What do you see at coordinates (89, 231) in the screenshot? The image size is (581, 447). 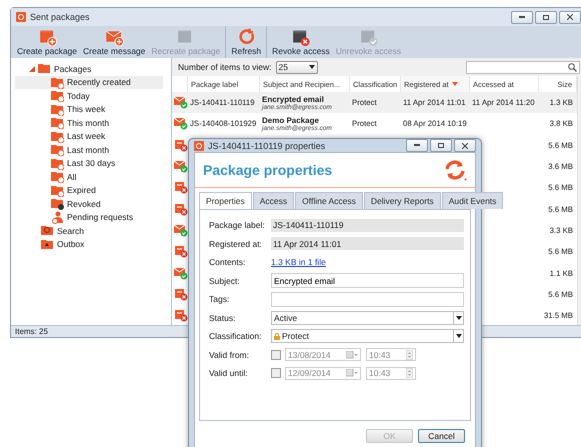 I see `tree-item: Search` at bounding box center [89, 231].